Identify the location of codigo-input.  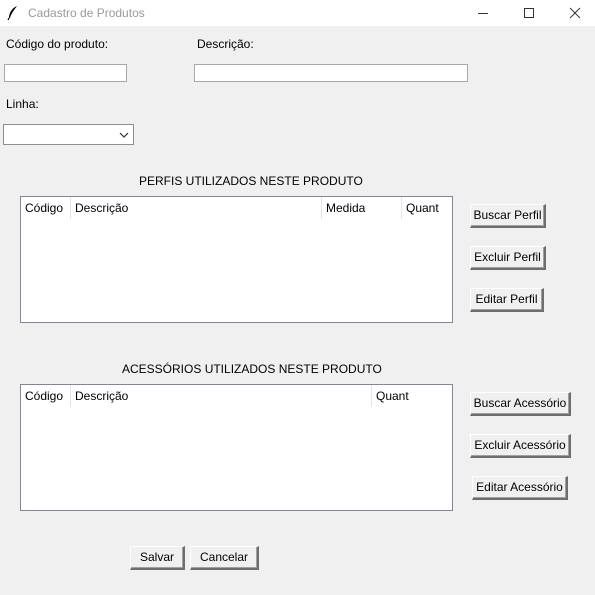
(65, 73).